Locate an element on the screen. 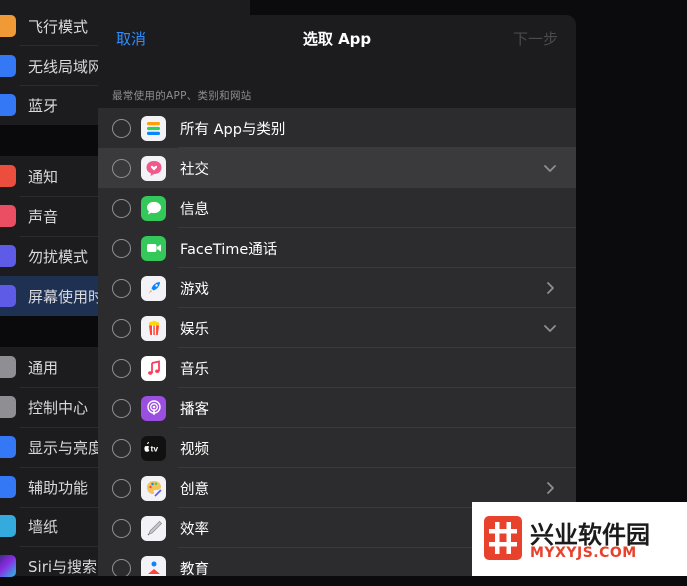 This screenshot has height=586, width=687. settings-item-label: 勿扰模式 is located at coordinates (58, 256).